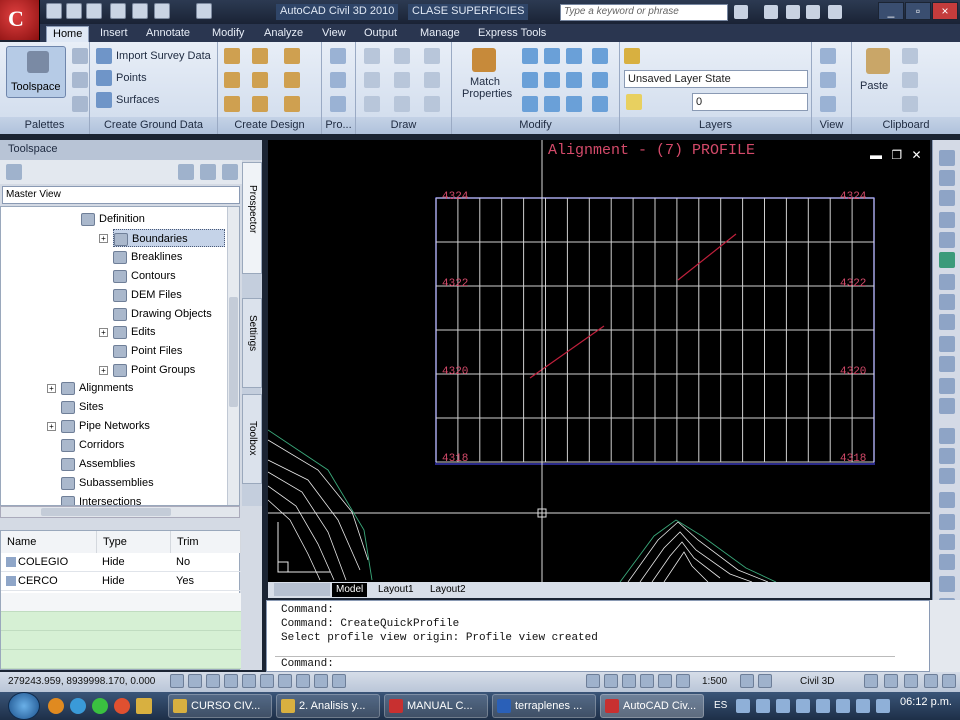 This screenshot has height=720, width=960. Describe the element at coordinates (530, 56) in the screenshot. I see `move-icon` at that location.